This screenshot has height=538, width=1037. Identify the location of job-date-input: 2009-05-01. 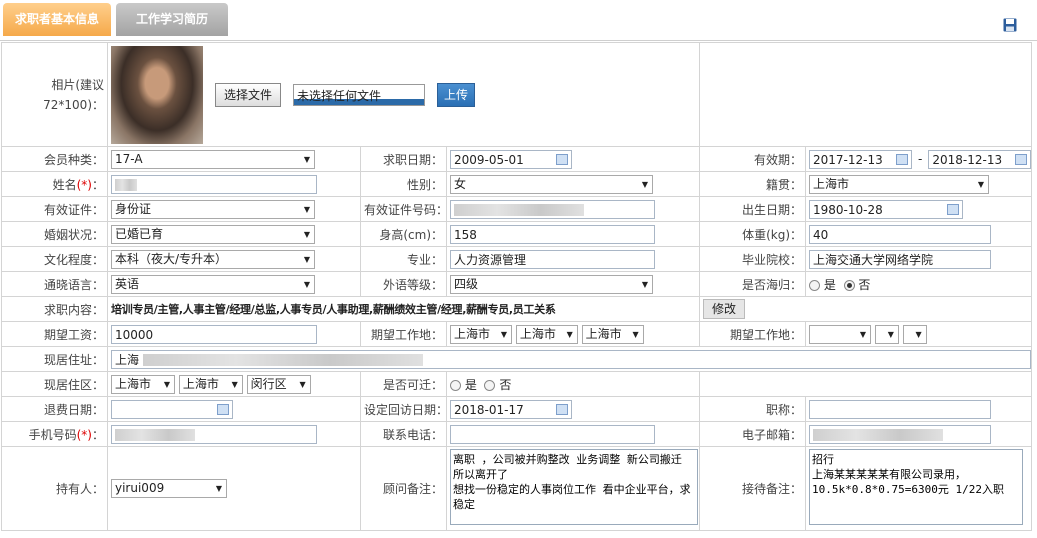
(511, 159).